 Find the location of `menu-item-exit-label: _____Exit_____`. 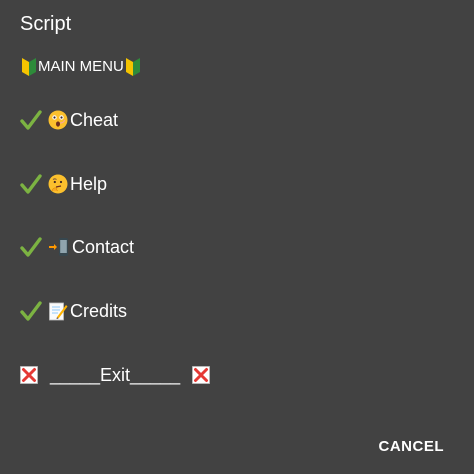

menu-item-exit-label: _____Exit_____ is located at coordinates (115, 374).